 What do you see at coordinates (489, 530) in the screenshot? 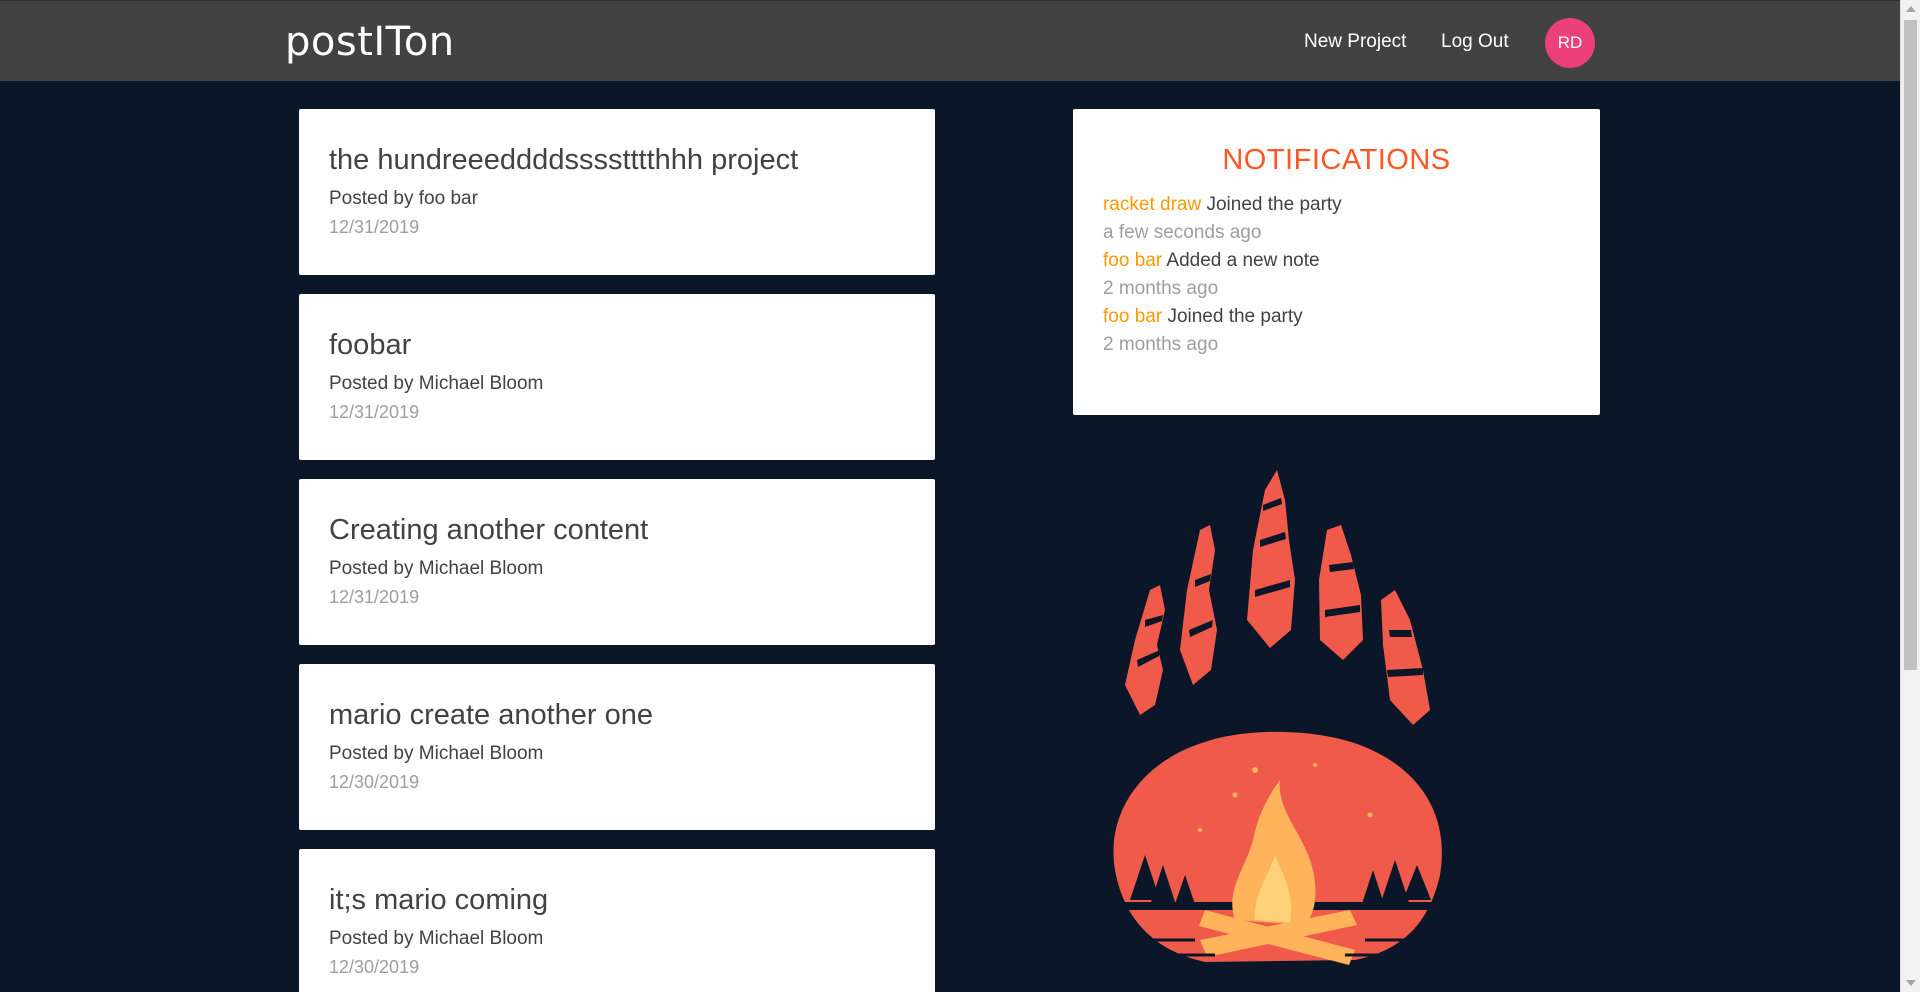
I see `project-title: Creating another content` at bounding box center [489, 530].